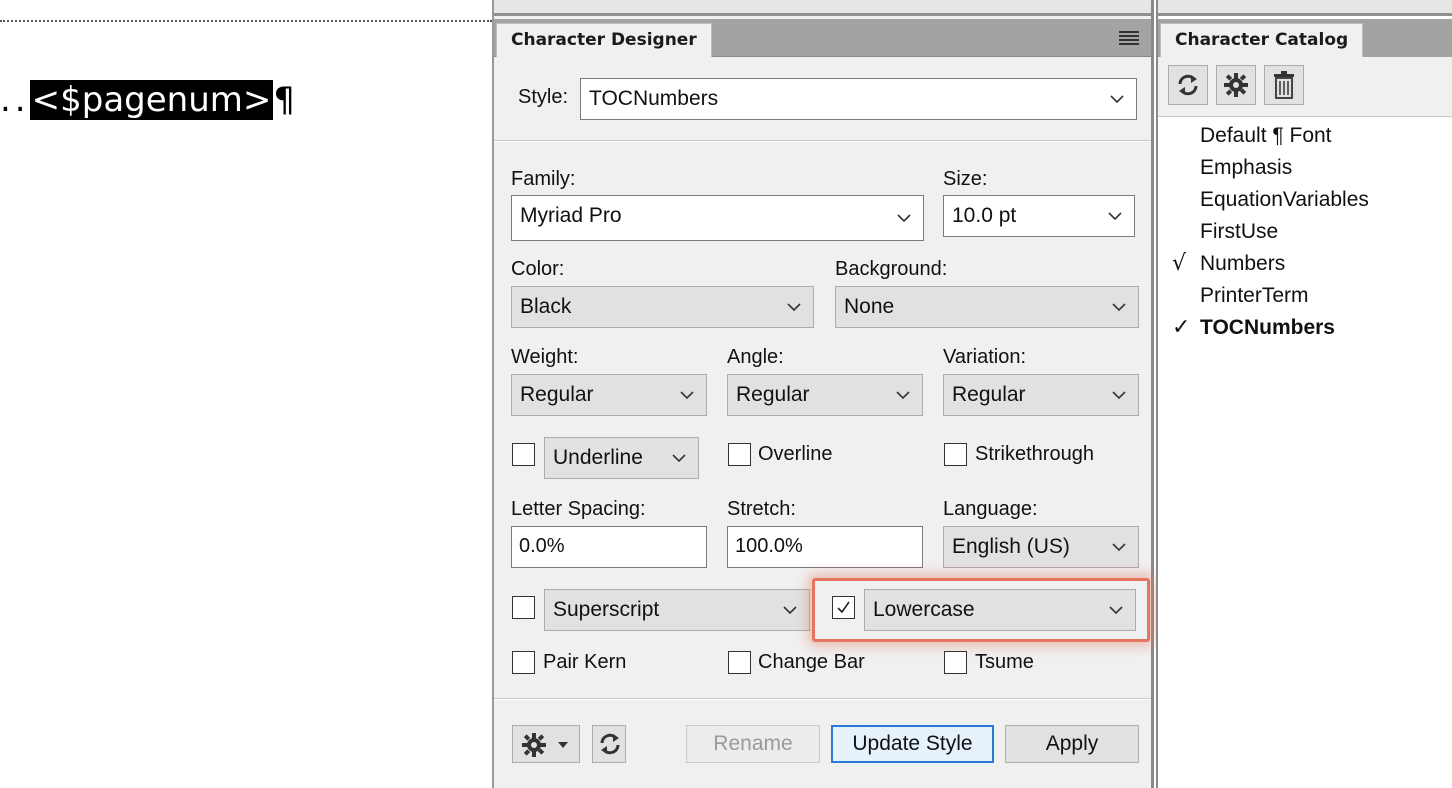  Describe the element at coordinates (825, 547) in the screenshot. I see `stretch-input: 100.0%` at that location.